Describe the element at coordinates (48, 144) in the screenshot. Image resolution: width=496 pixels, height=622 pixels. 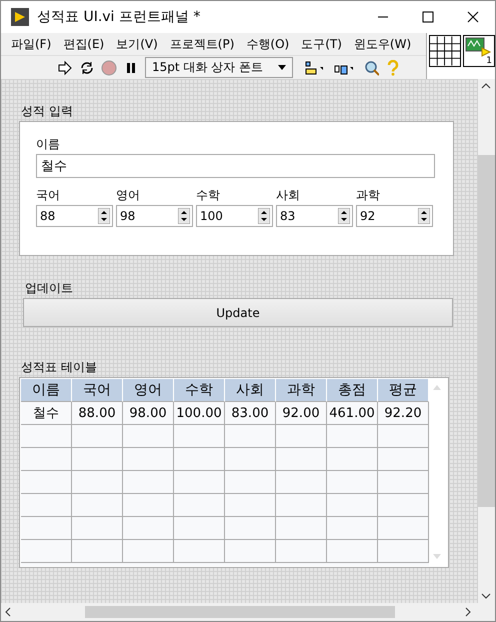
I see `field-label: 이름` at that location.